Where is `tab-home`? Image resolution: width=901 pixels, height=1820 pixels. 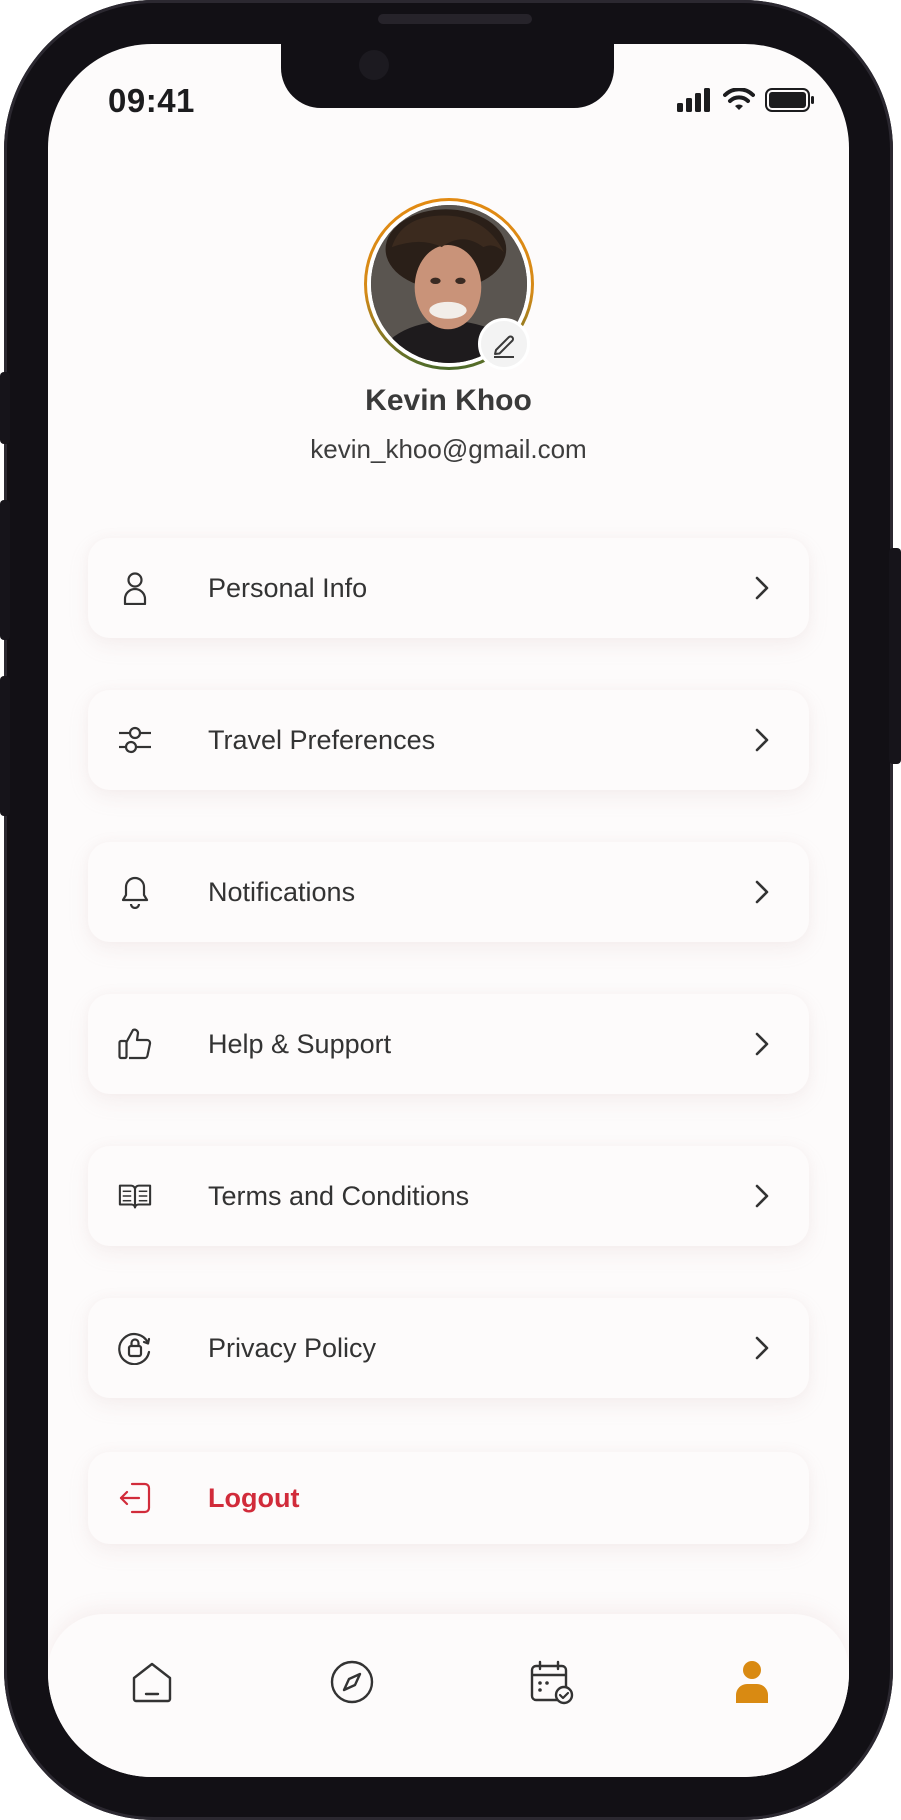 tab-home is located at coordinates (152, 1682).